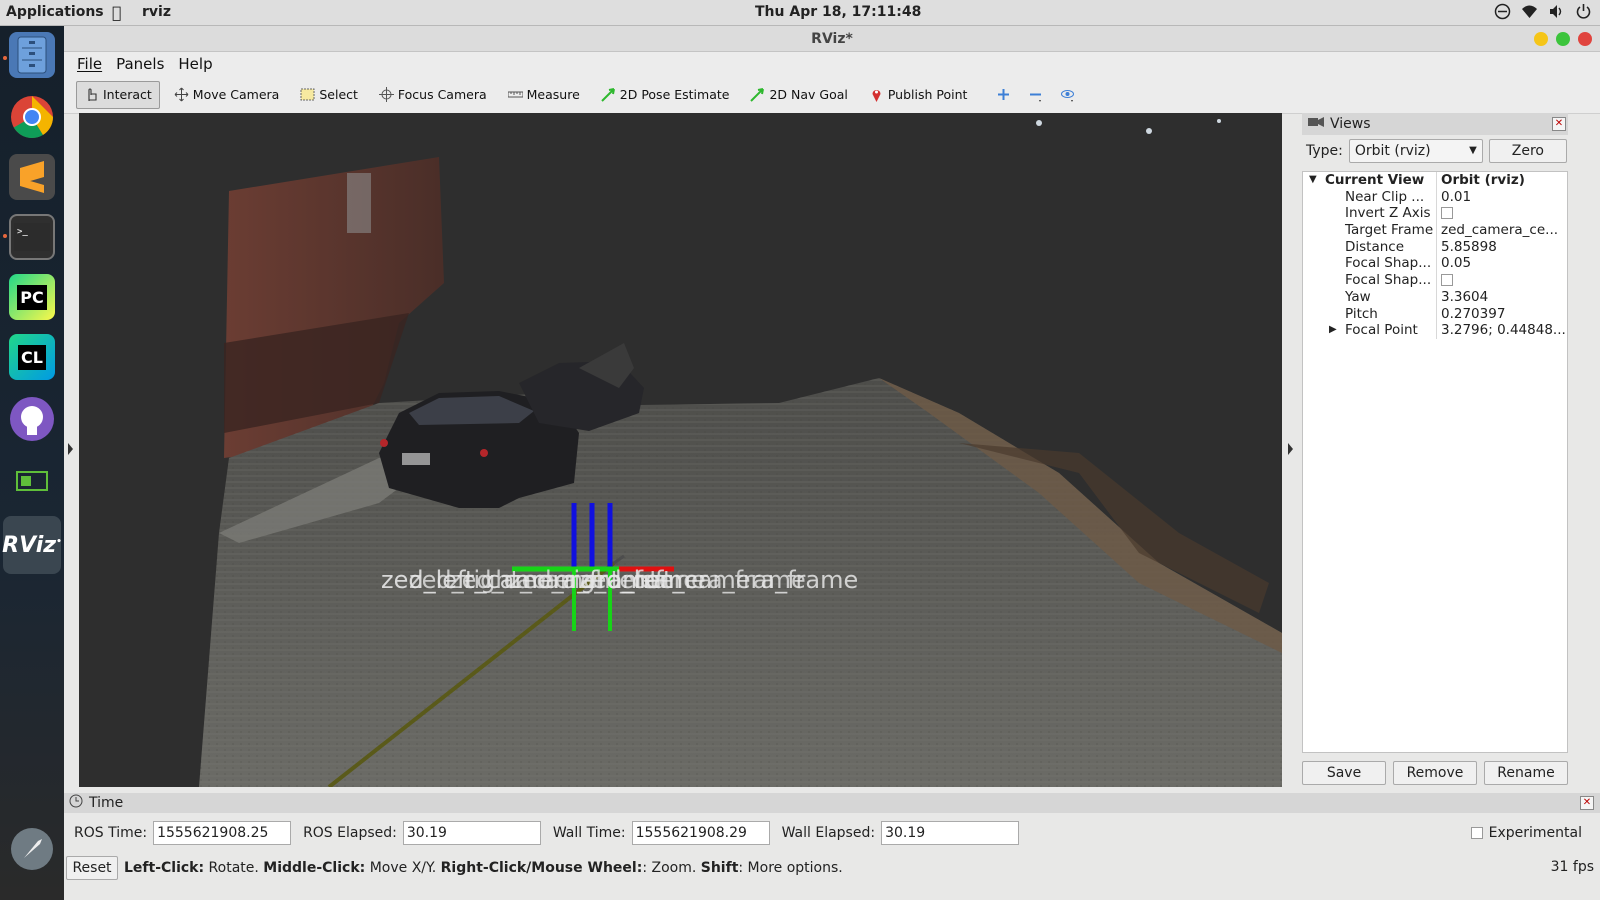 Image resolution: width=1600 pixels, height=900 pixels. I want to click on property-row: Yaw 3.3604, so click(1435, 297).